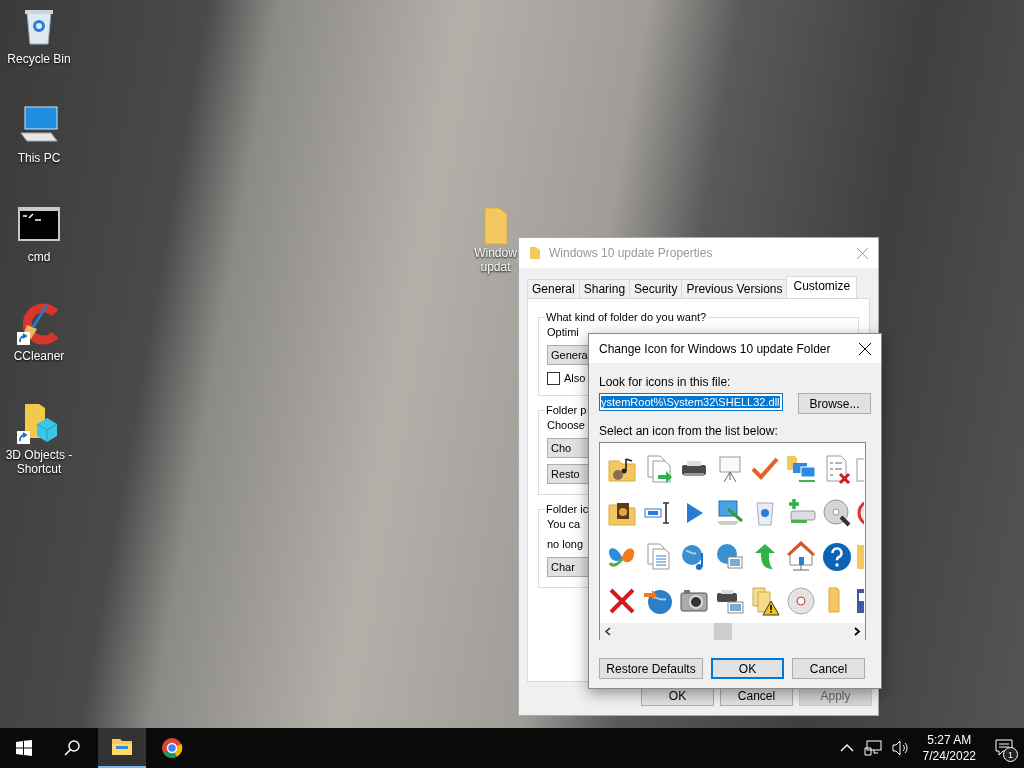 The width and height of the screenshot is (1024, 768). What do you see at coordinates (865, 348) in the screenshot?
I see `close-icon` at bounding box center [865, 348].